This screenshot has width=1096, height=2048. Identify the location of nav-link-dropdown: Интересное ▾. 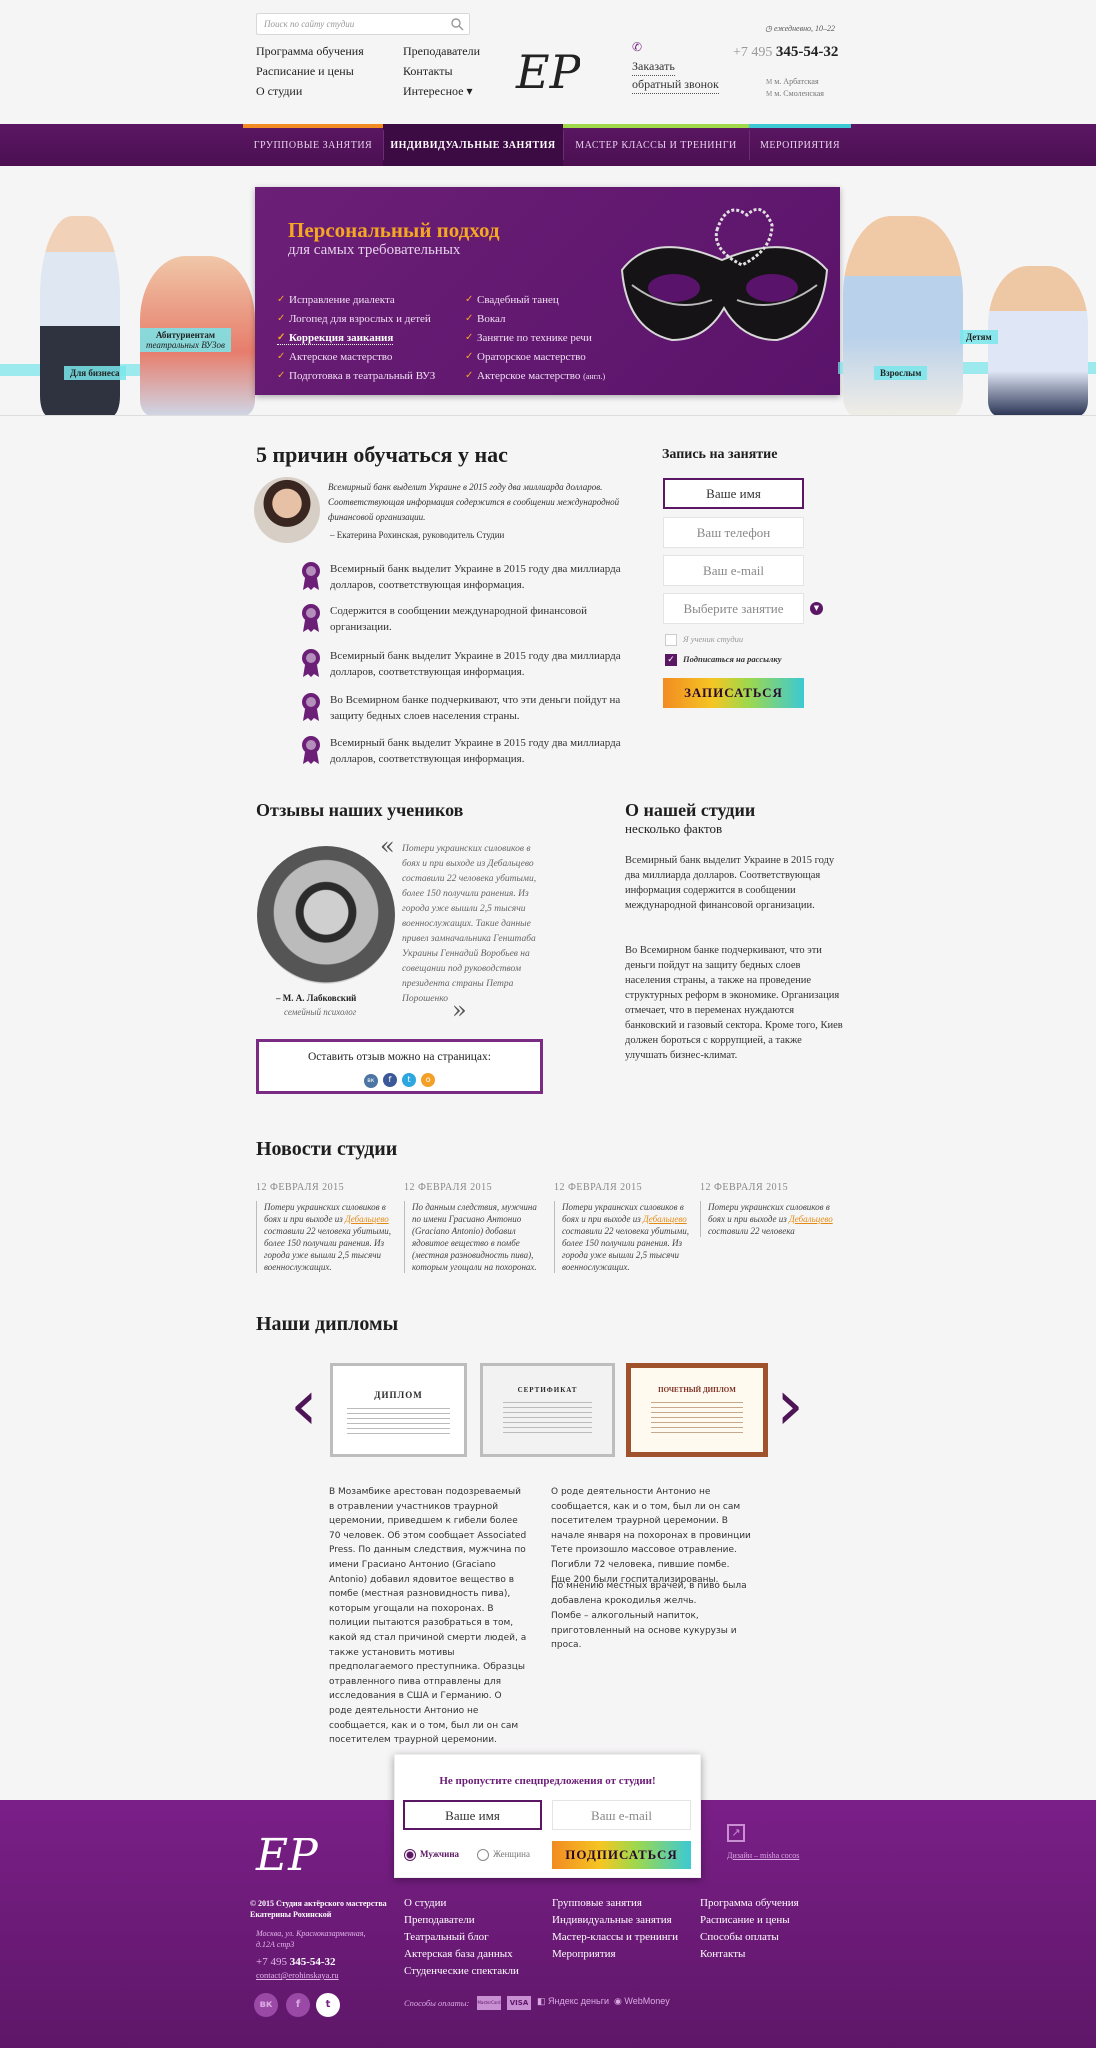
(438, 92).